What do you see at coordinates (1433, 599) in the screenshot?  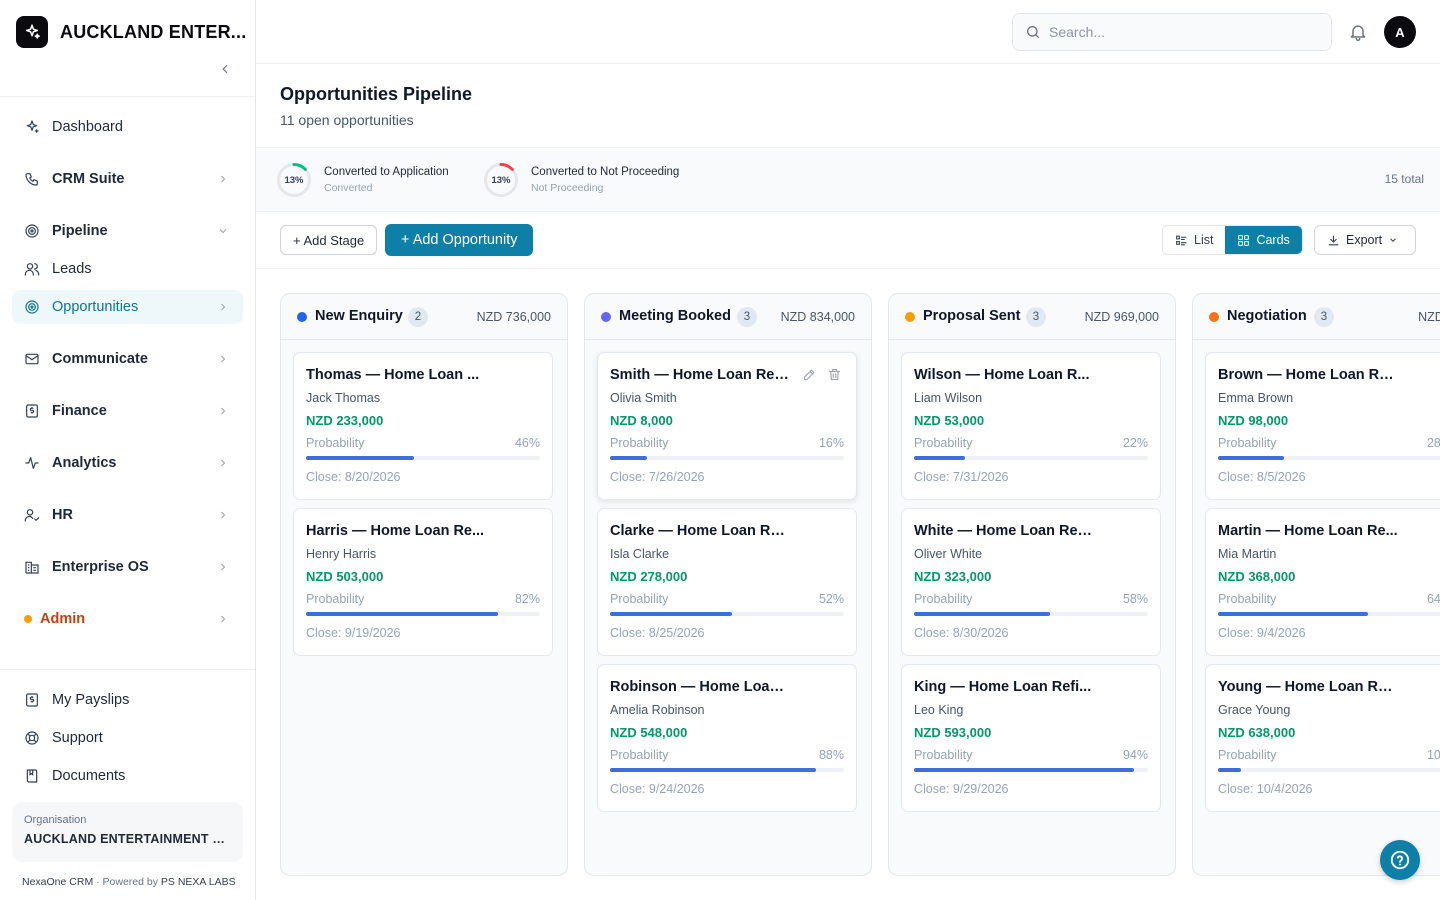 I see `probability-value: 64%` at bounding box center [1433, 599].